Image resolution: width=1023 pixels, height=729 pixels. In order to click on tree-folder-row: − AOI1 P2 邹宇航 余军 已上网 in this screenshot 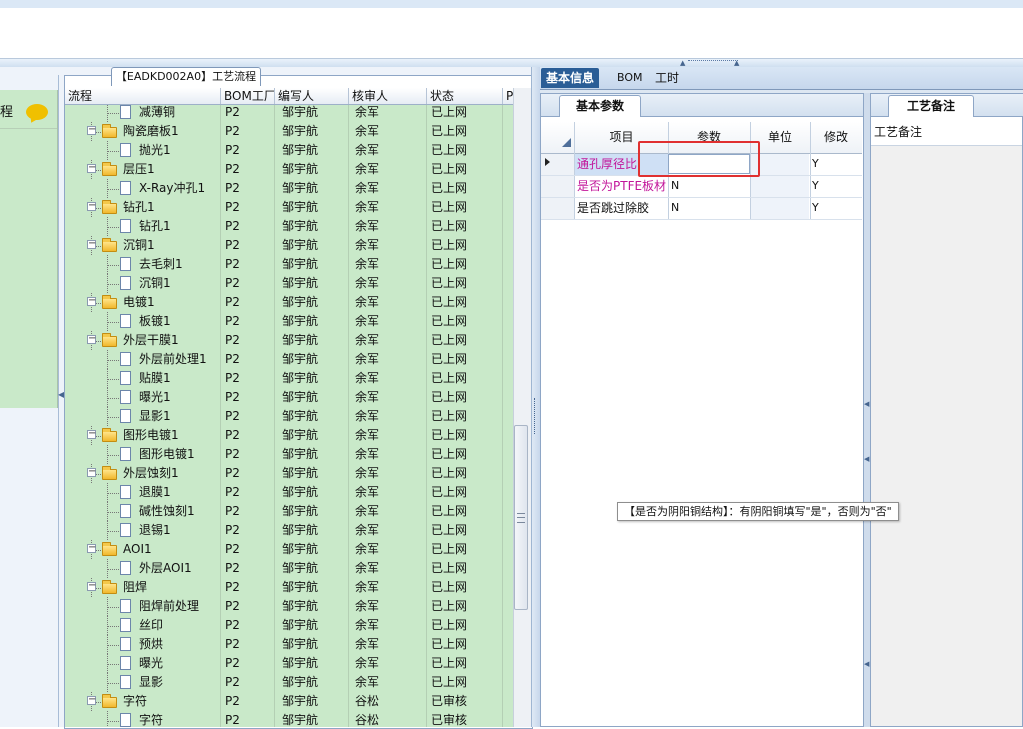, I will do `click(289, 549)`.